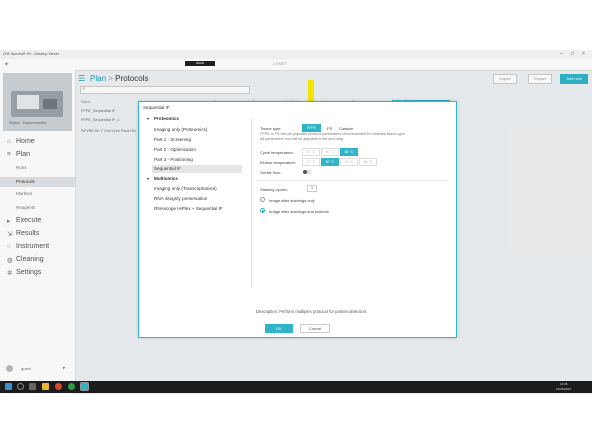  I want to click on task-view-icon, so click(32, 386).